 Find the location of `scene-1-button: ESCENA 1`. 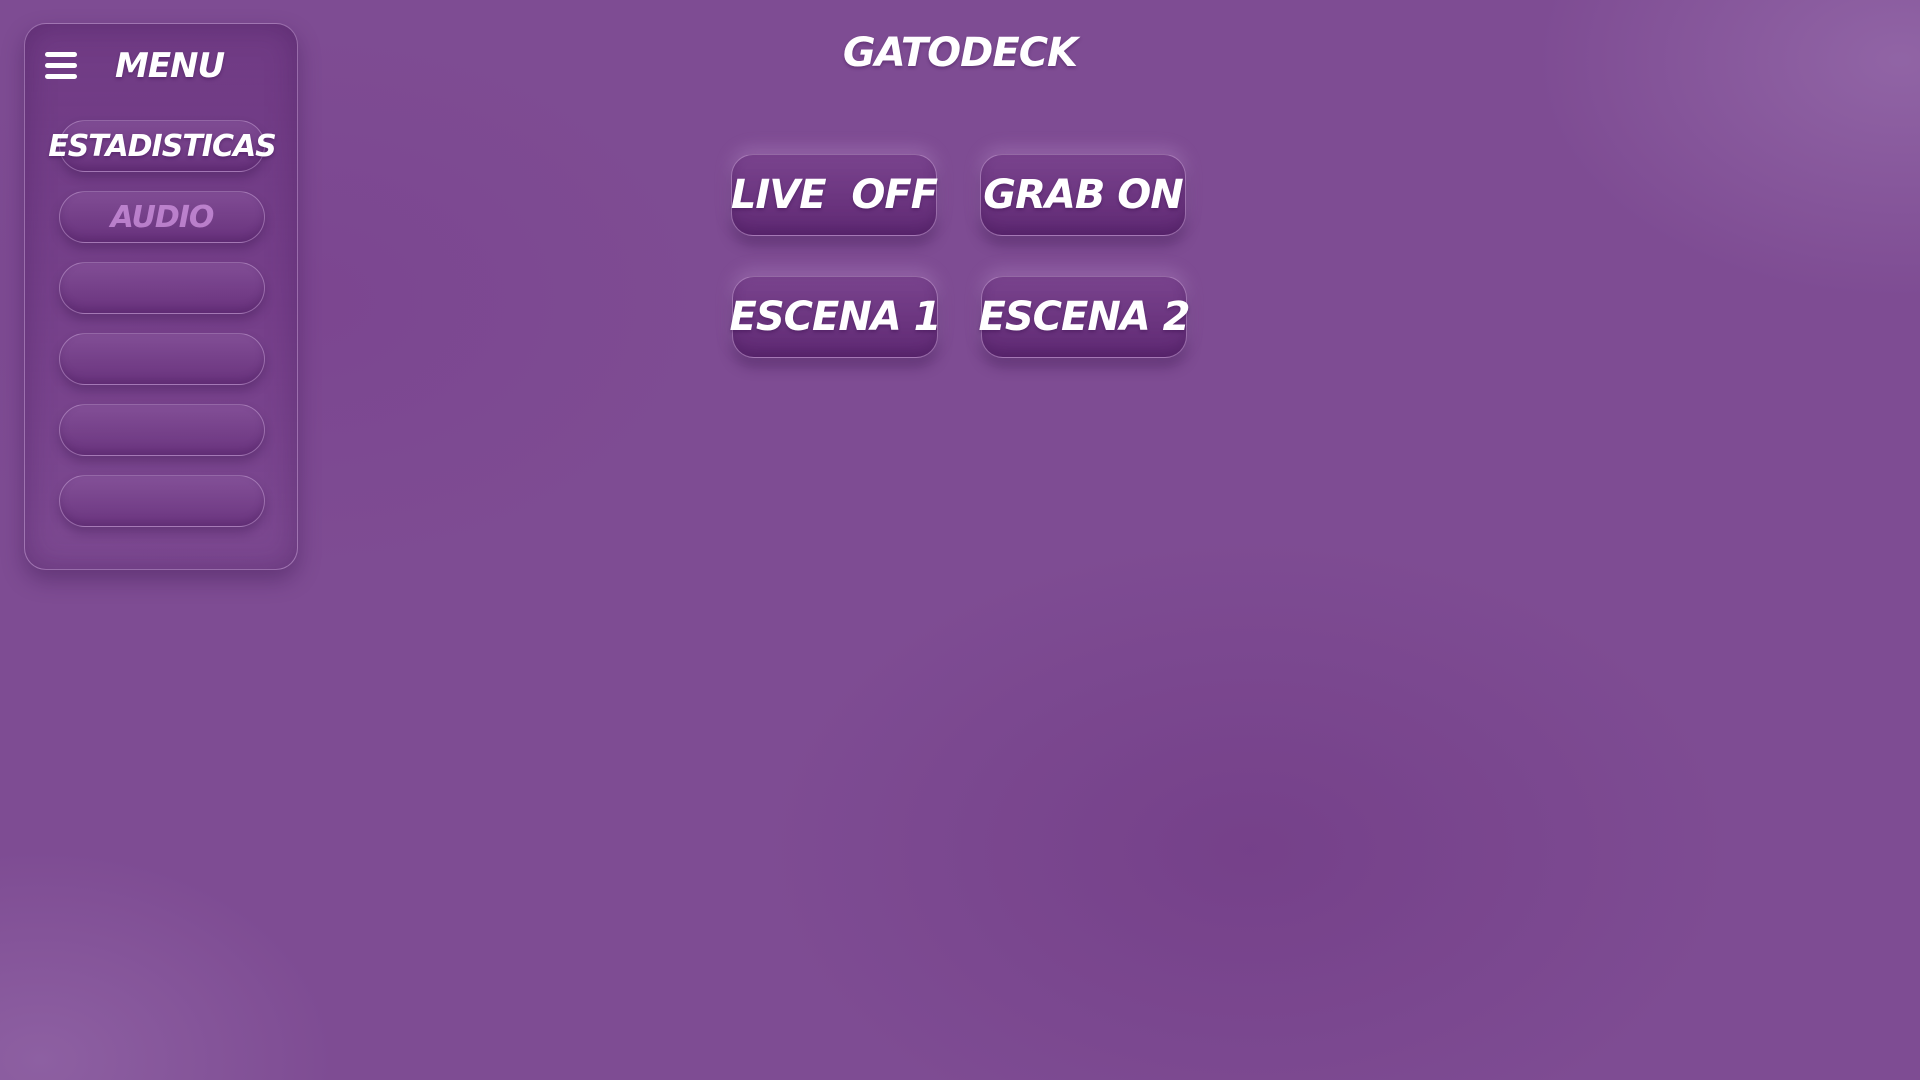

scene-1-button: ESCENA 1 is located at coordinates (836, 317).